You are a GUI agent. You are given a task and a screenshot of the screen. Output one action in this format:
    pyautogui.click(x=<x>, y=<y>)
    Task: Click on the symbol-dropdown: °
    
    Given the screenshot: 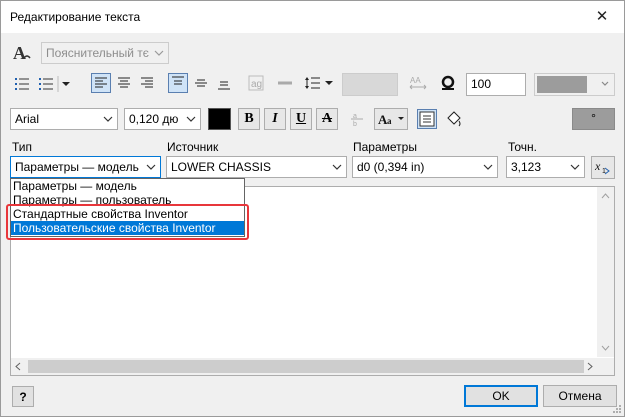 What is the action you would take?
    pyautogui.click(x=593, y=119)
    